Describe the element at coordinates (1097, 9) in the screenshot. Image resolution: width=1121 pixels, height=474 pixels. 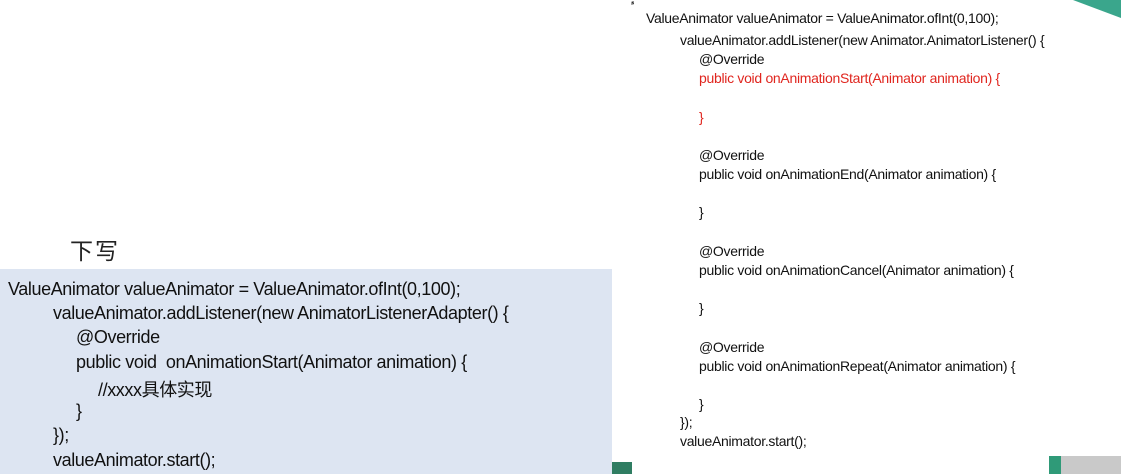
I see `decorative-accent-top-right` at that location.